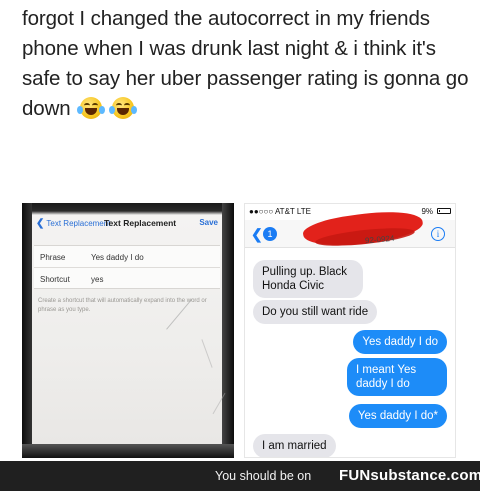 This screenshot has height=491, width=480. What do you see at coordinates (127, 279) in the screenshot?
I see `shortcut-row: Shortcut yes` at bounding box center [127, 279].